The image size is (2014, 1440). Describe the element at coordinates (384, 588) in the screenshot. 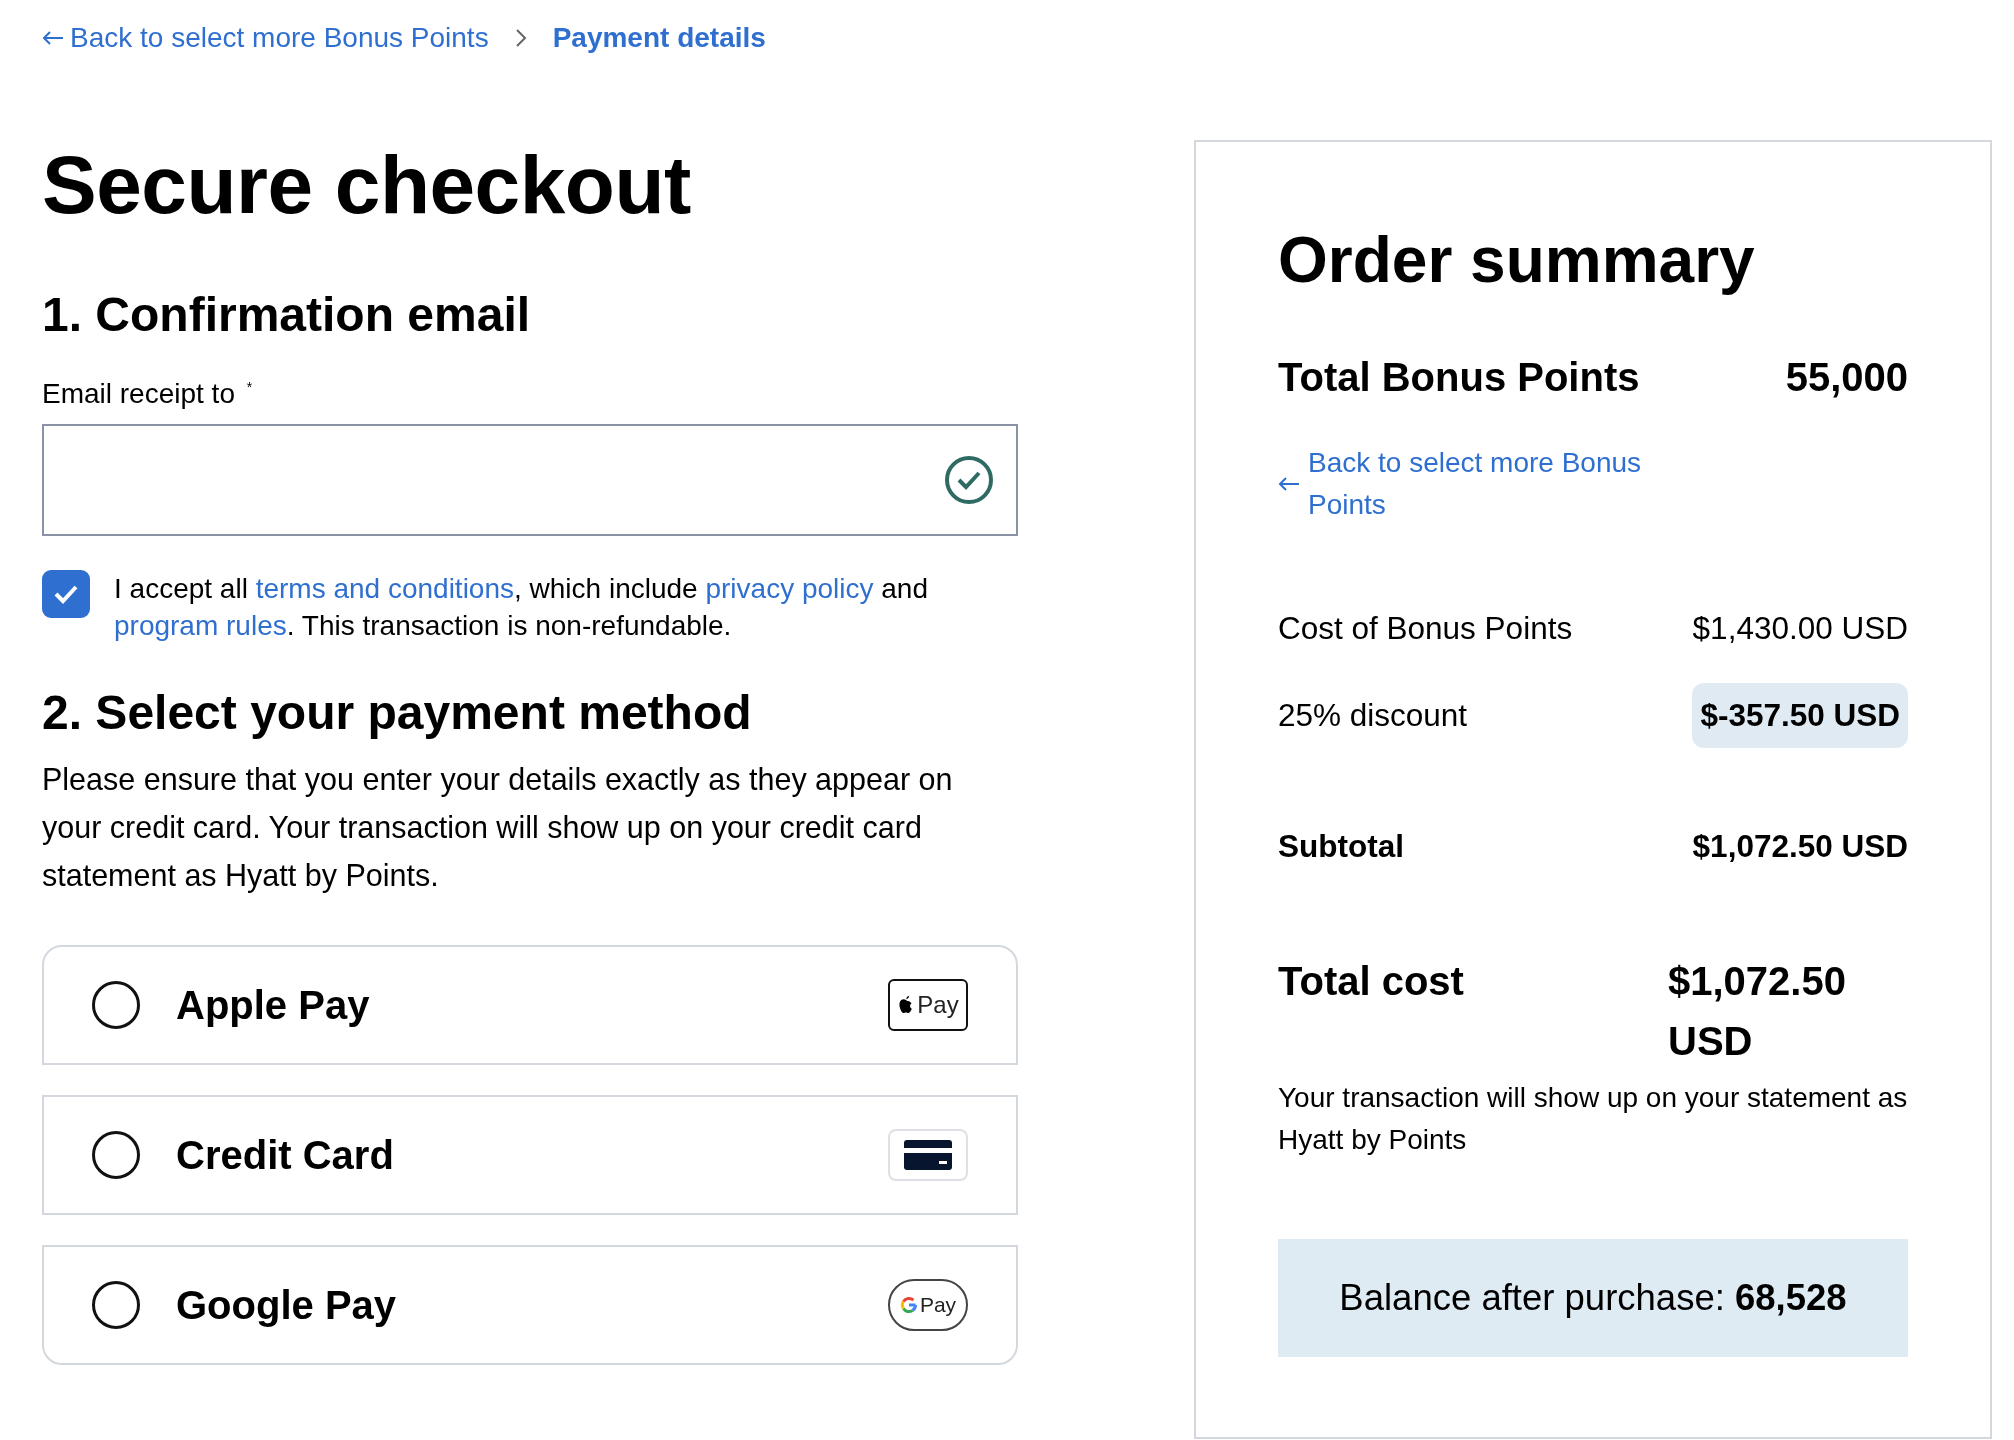

I see `terms-link: terms and conditions` at that location.